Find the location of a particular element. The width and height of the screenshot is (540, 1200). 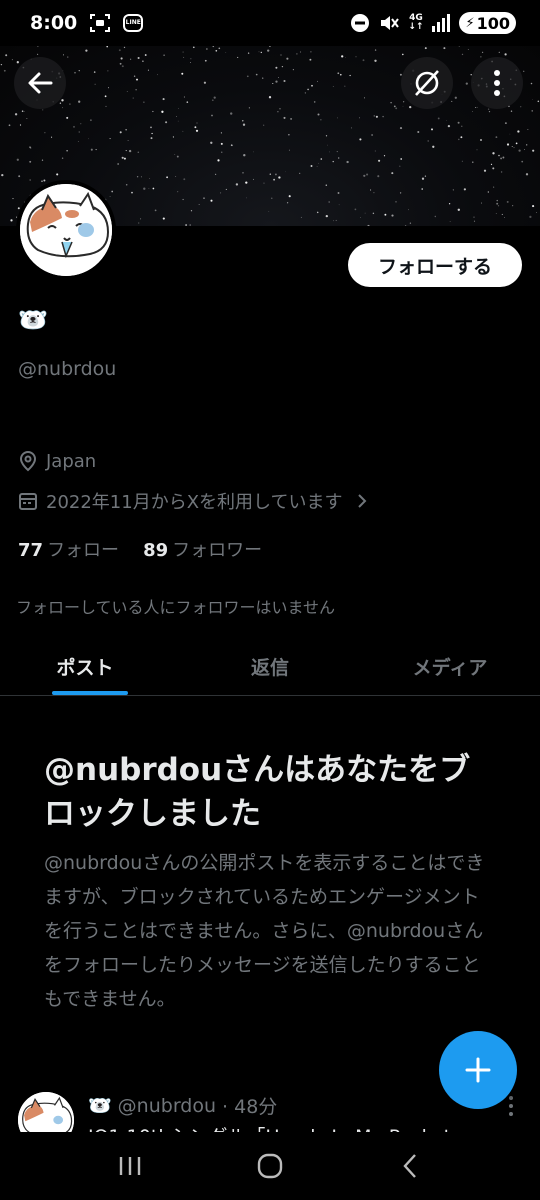

joined-row: 2022年11月からXを利用しています is located at coordinates (193, 501).